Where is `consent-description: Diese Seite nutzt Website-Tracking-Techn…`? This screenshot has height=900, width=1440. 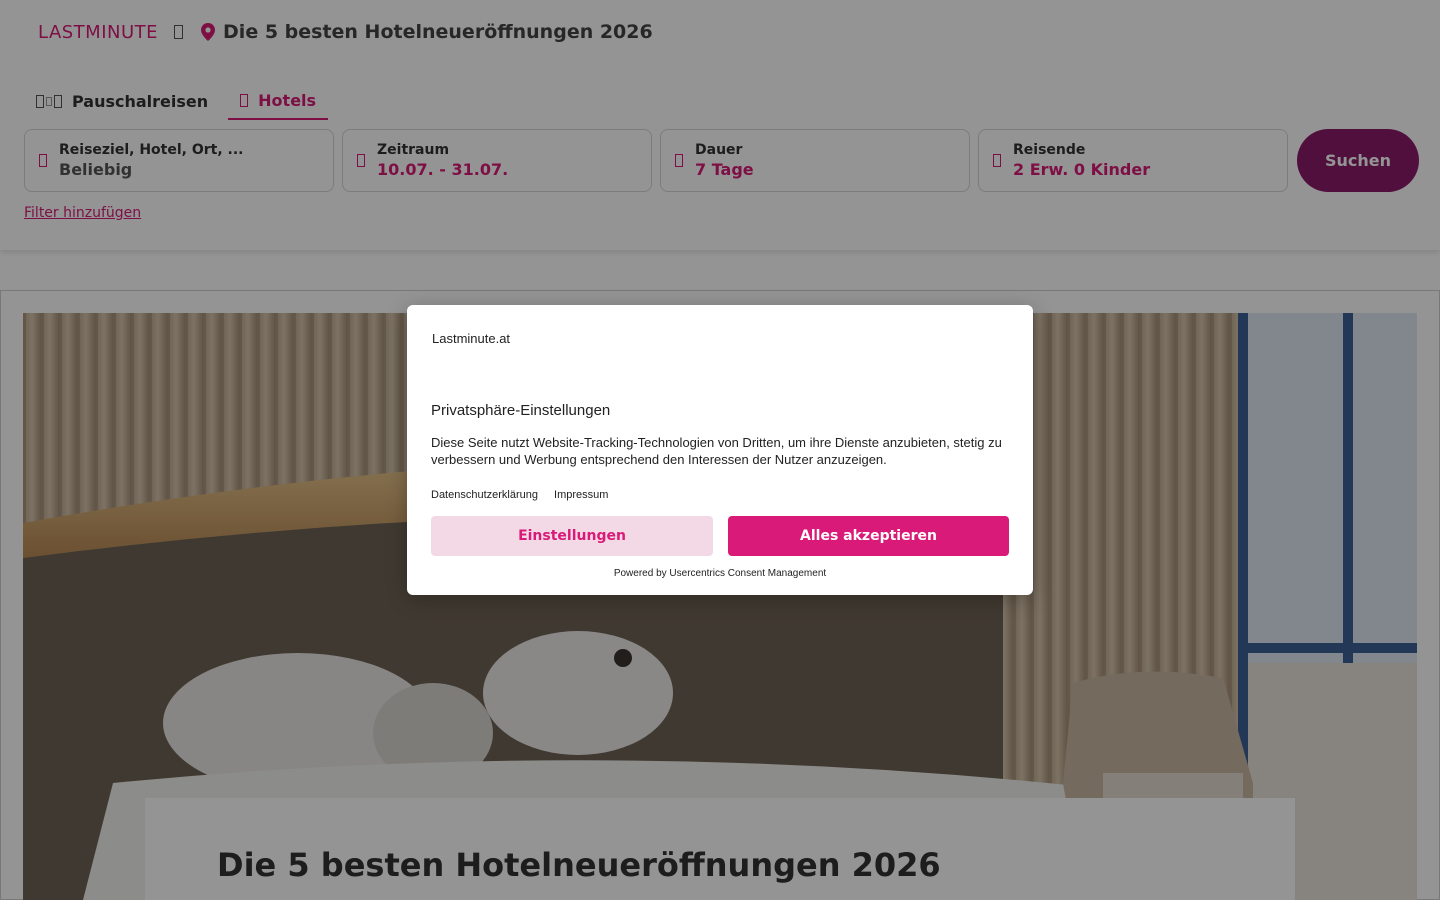 consent-description: Diese Seite nutzt Website-Tracking-Techn… is located at coordinates (716, 451).